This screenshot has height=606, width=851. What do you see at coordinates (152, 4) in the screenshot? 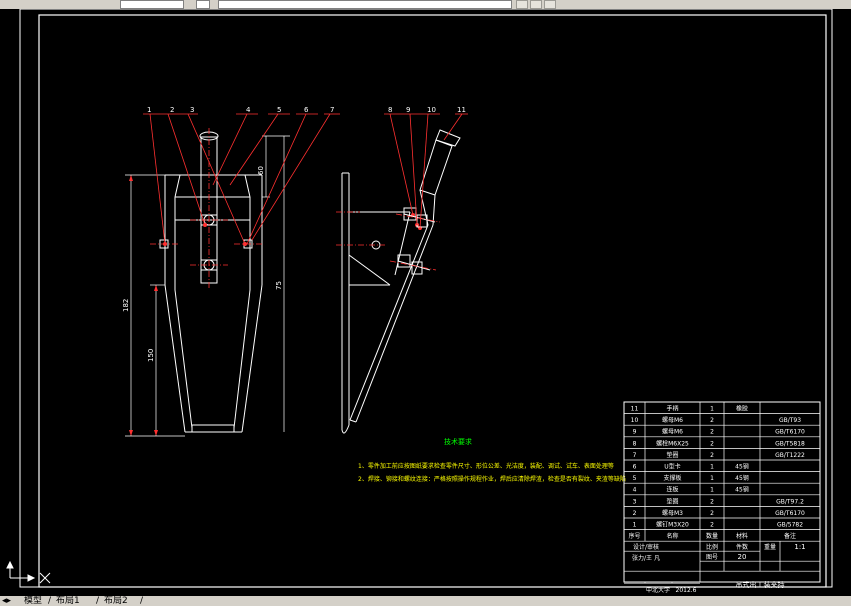
I see `layer-dropdown` at bounding box center [152, 4].